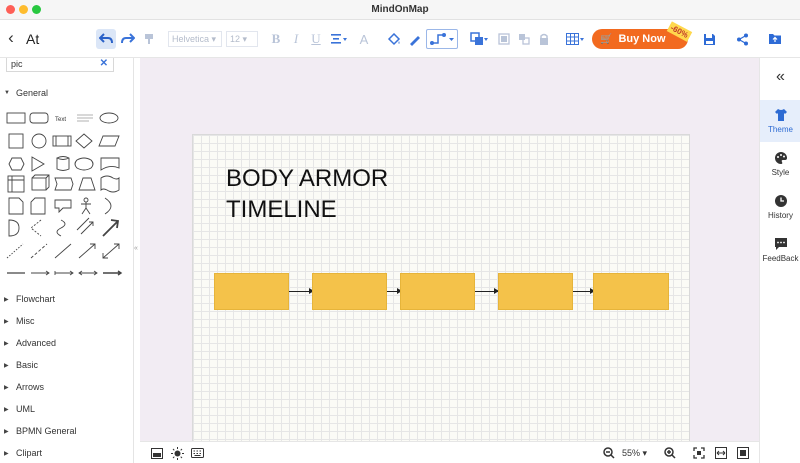 This screenshot has height=463, width=800. I want to click on cloud-shape, so click(84, 164).